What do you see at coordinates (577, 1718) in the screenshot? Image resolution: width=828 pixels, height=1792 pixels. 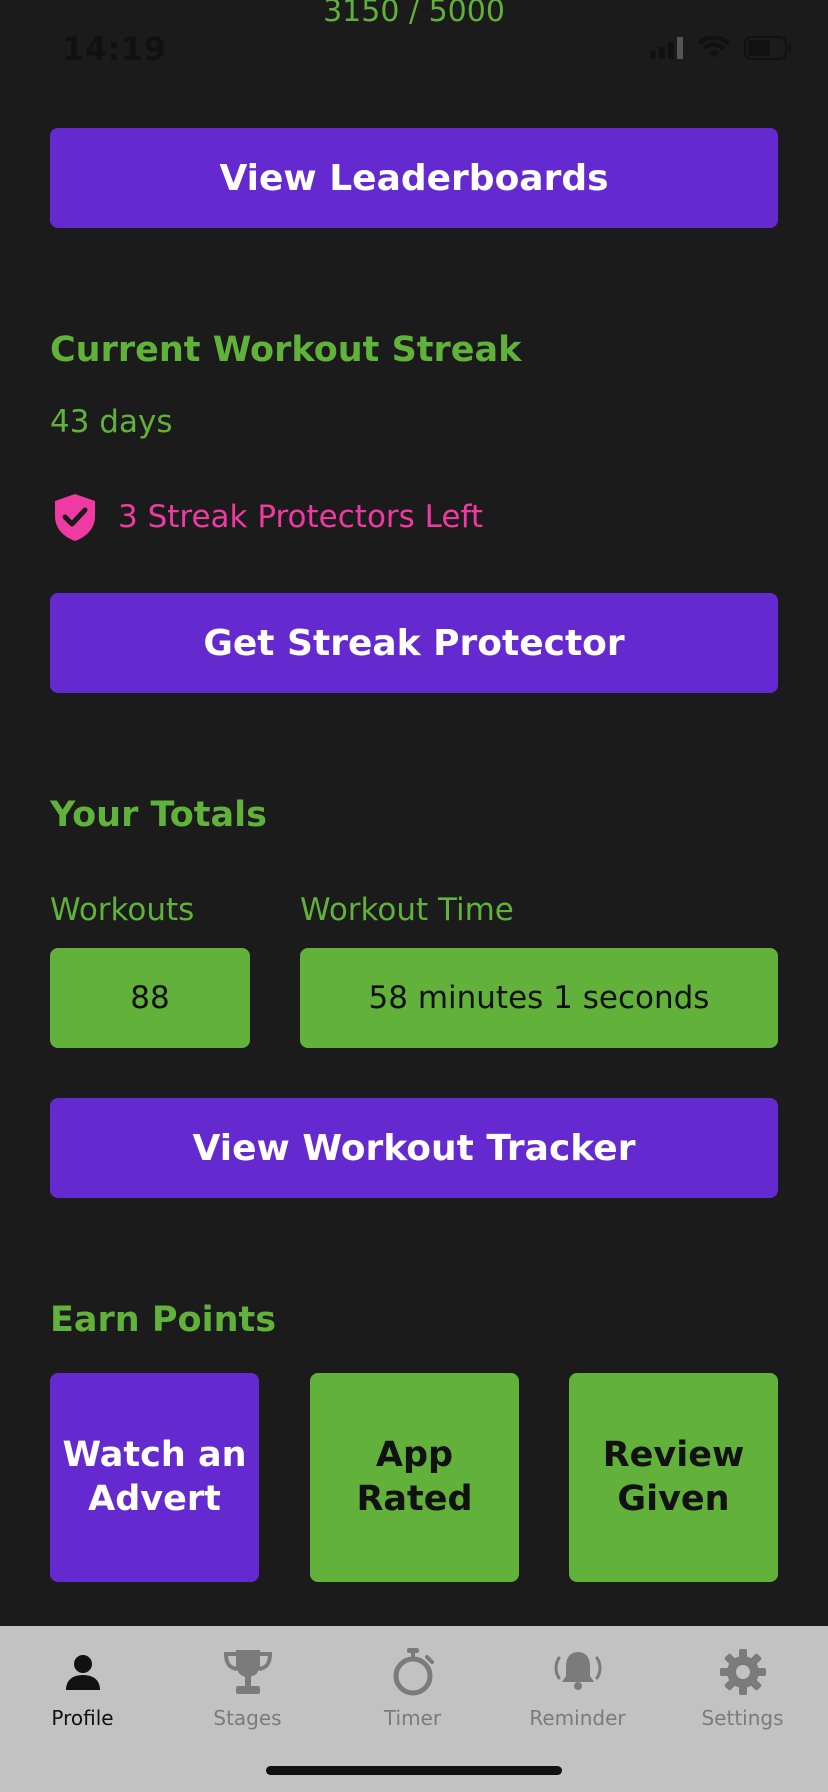 I see `tab-reminder-label: Reminder` at bounding box center [577, 1718].